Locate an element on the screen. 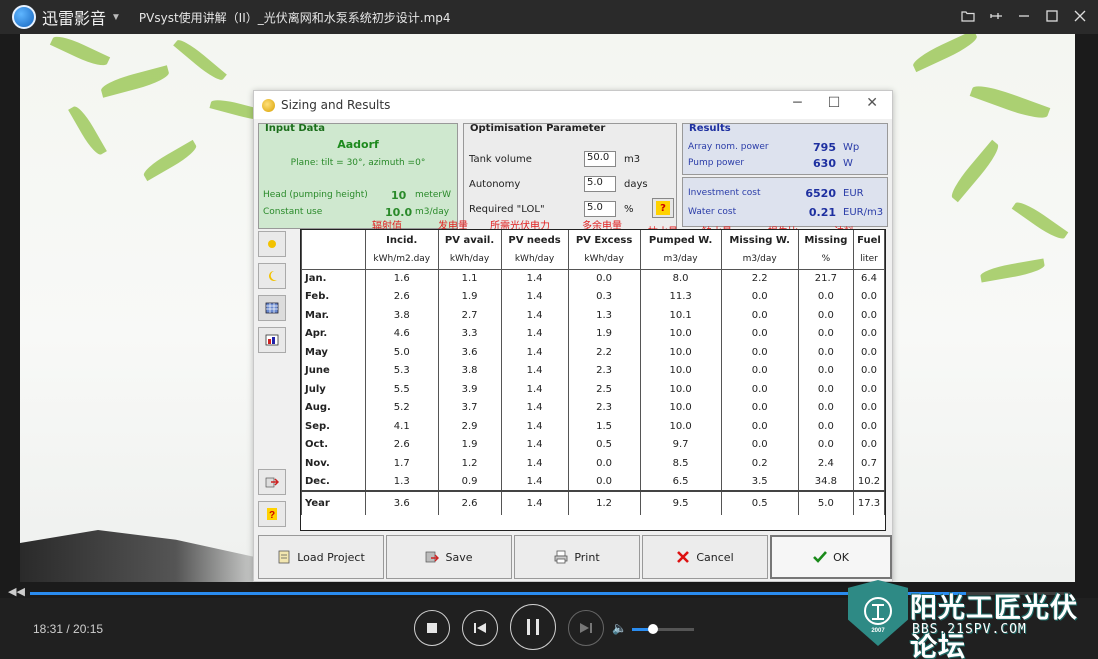 The height and width of the screenshot is (659, 1098). sun-tool-button is located at coordinates (272, 244).